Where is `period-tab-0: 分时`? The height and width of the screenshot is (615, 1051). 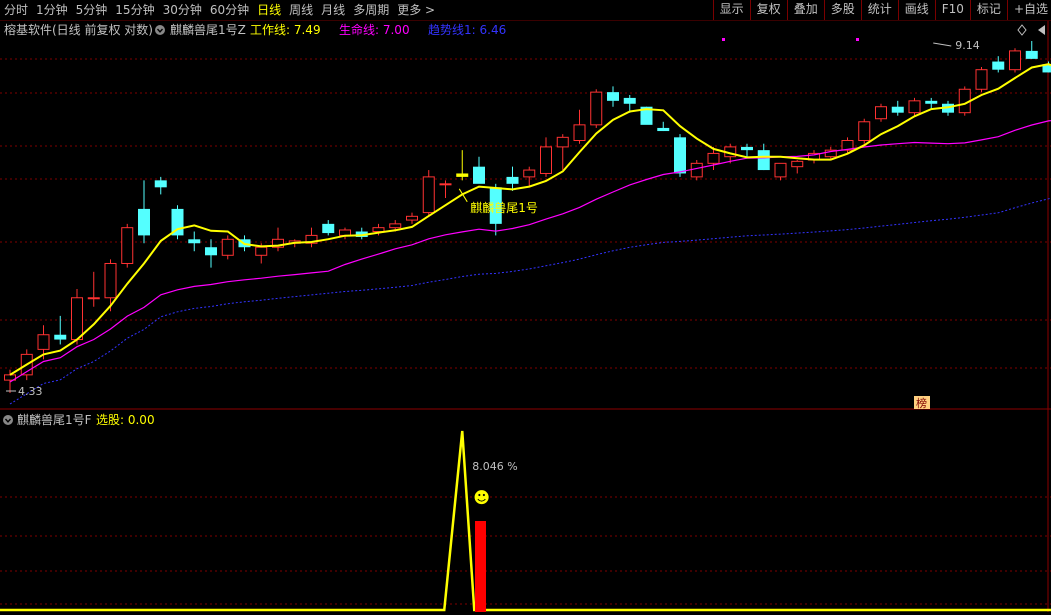
period-tab-0: 分时 is located at coordinates (16, 10).